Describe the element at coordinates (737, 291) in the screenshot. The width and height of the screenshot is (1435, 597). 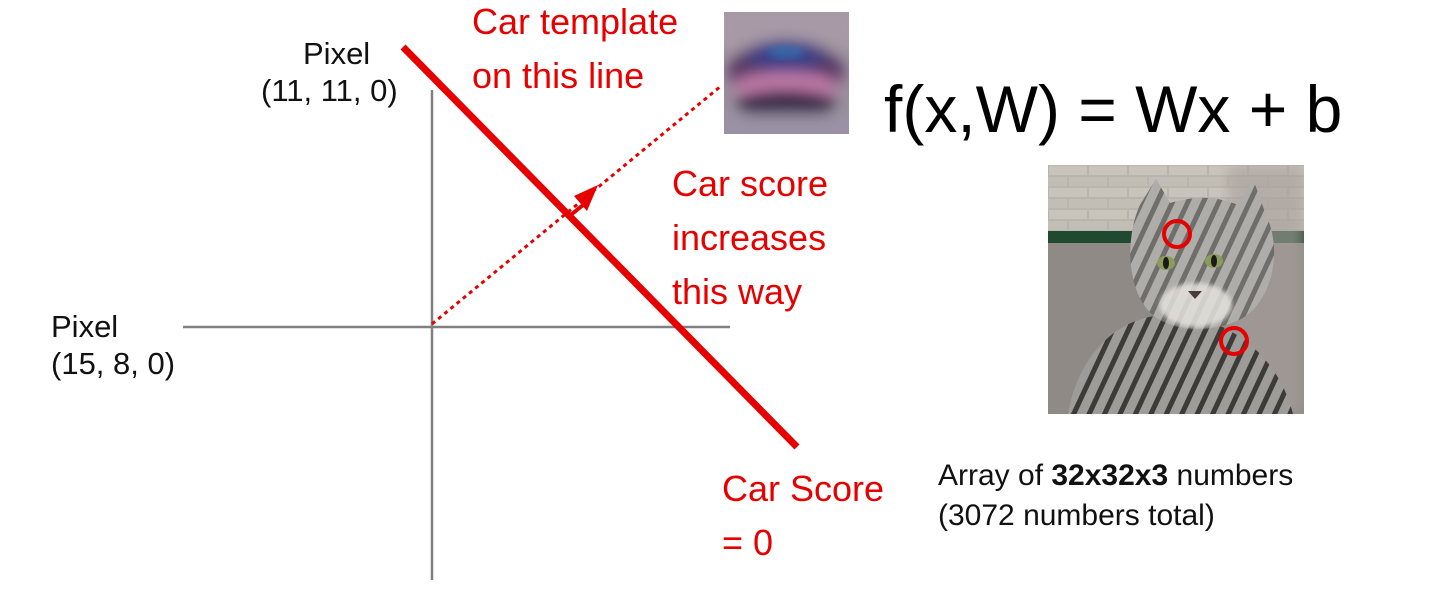
I see `direction-note-line3: this way` at that location.